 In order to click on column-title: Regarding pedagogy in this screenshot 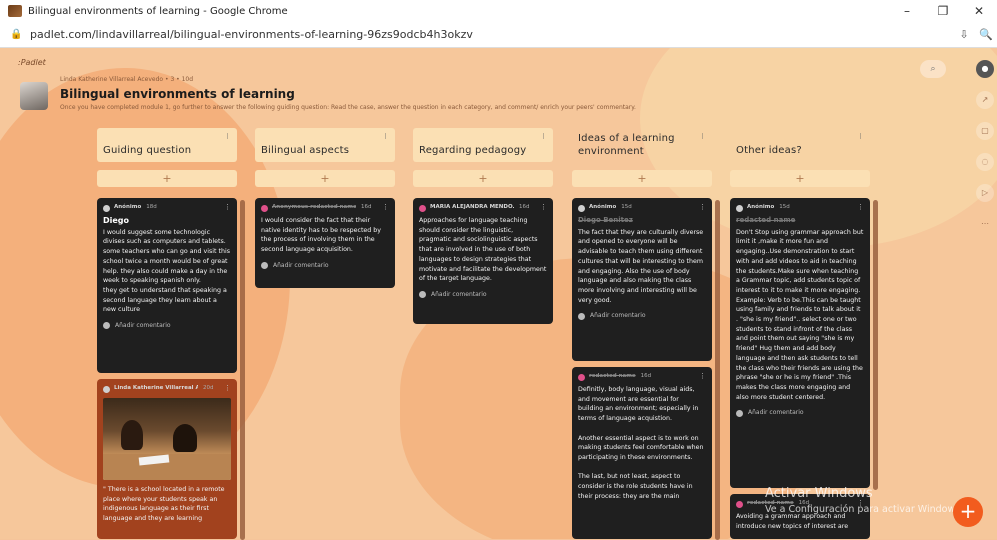, I will do `click(473, 150)`.